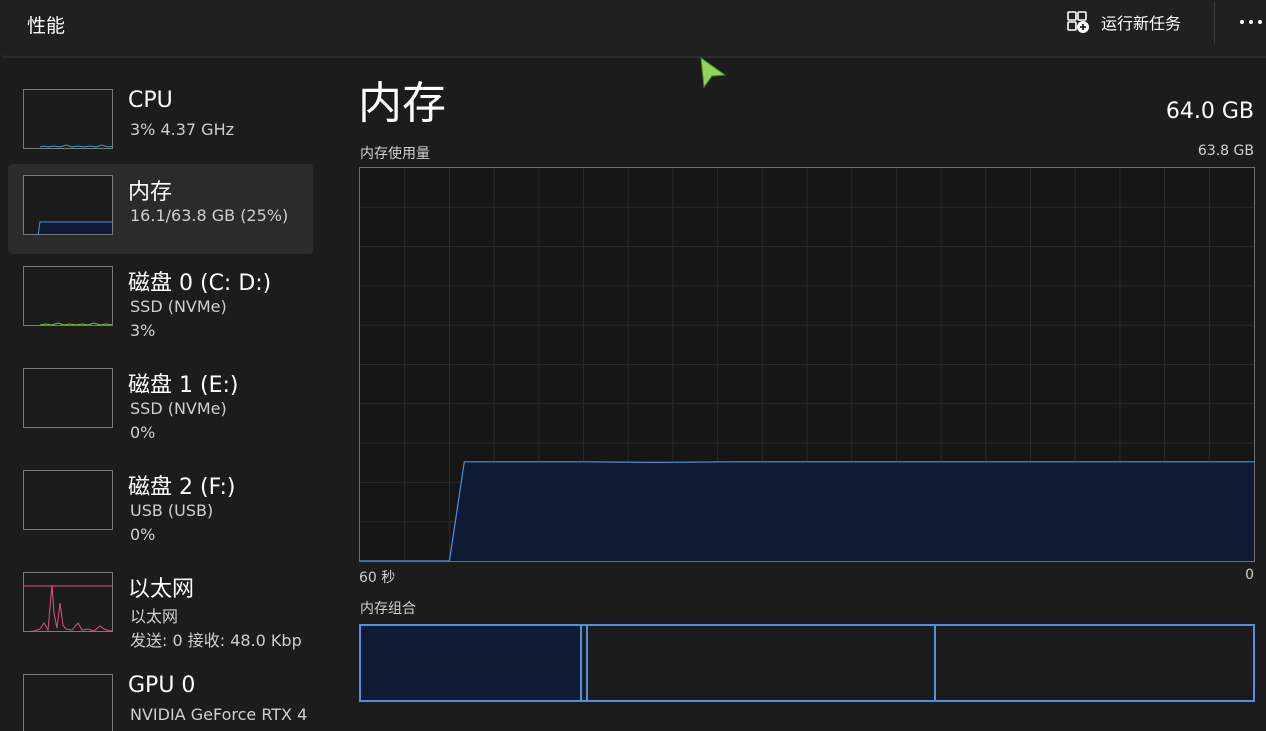 This screenshot has height=731, width=1266. I want to click on disk-1-title: 磁盘 1 (E:), so click(183, 385).